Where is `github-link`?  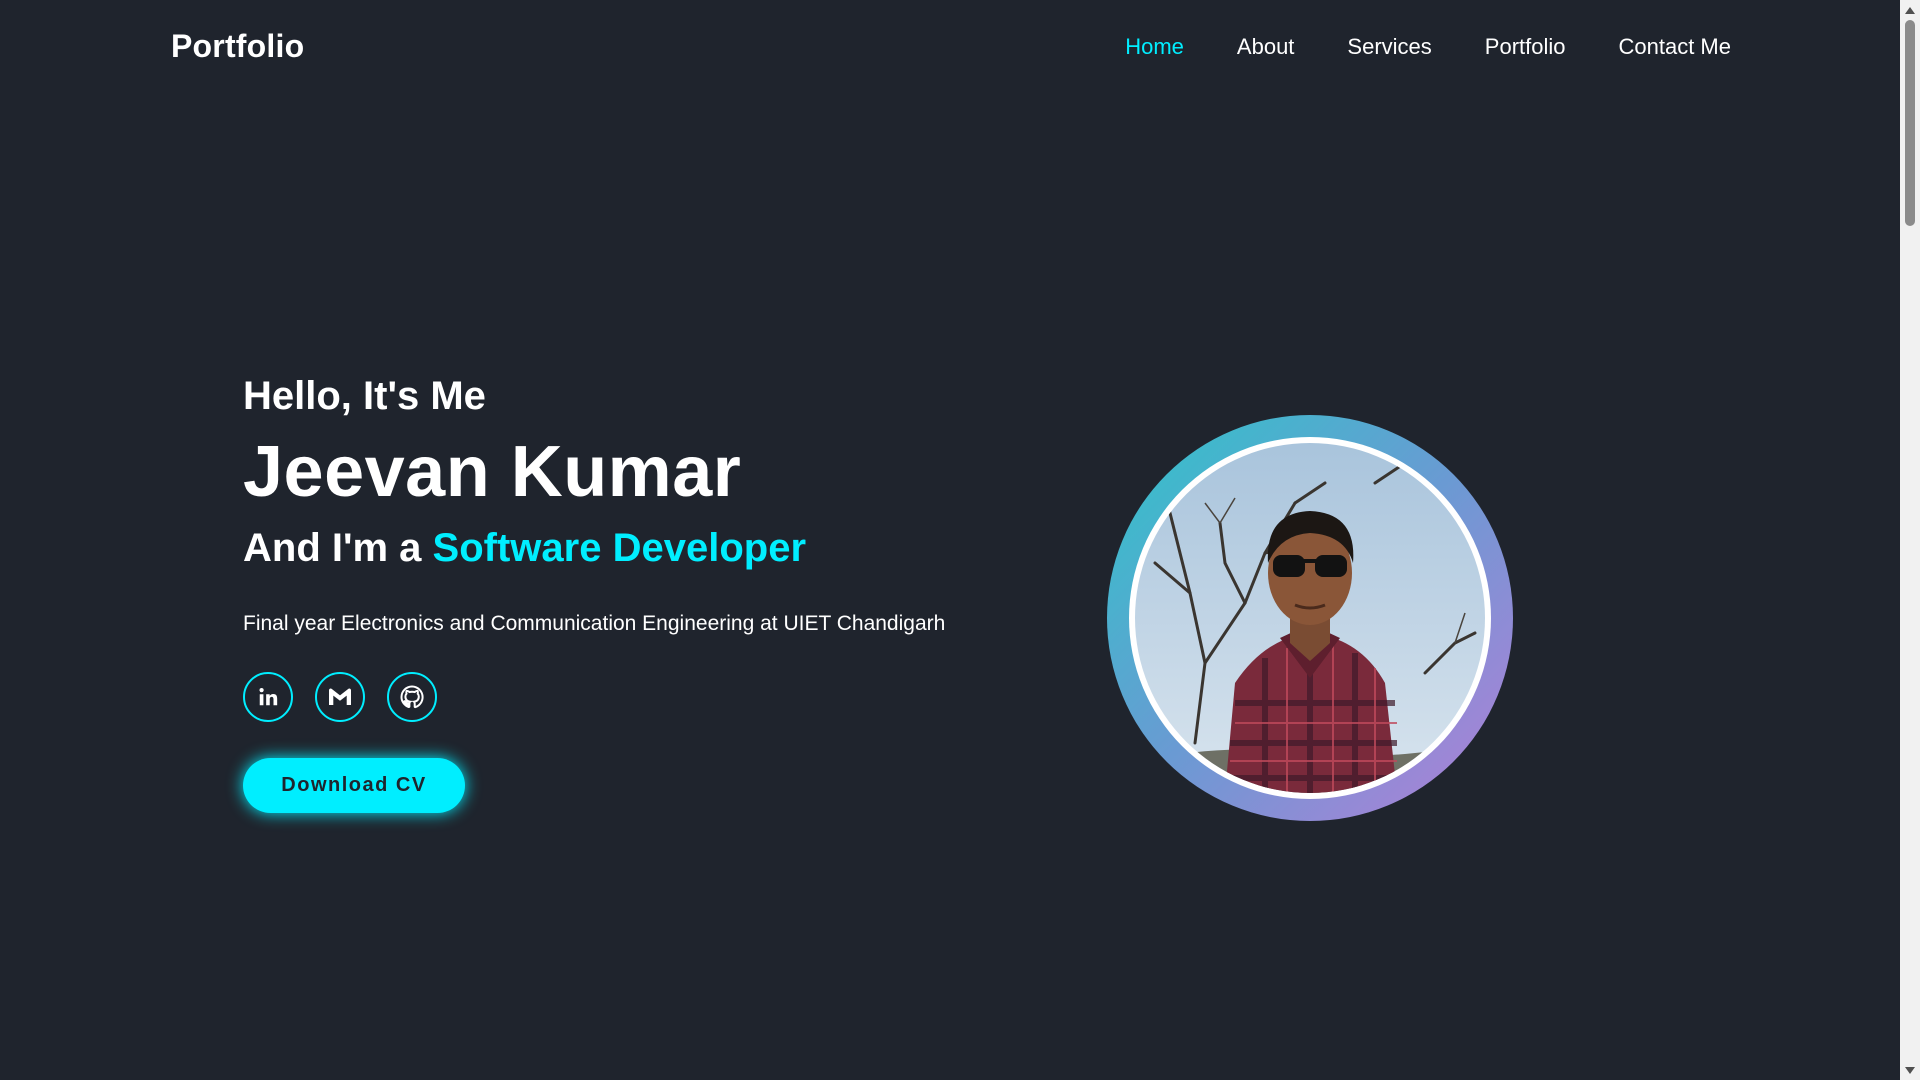 github-link is located at coordinates (412, 697).